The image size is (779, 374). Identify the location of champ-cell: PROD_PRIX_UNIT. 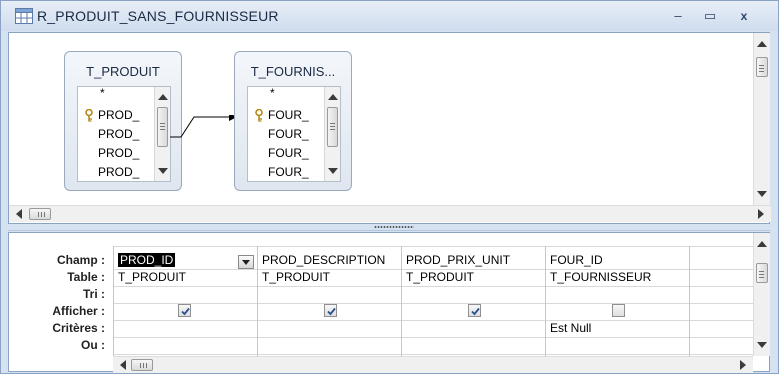
(473, 260).